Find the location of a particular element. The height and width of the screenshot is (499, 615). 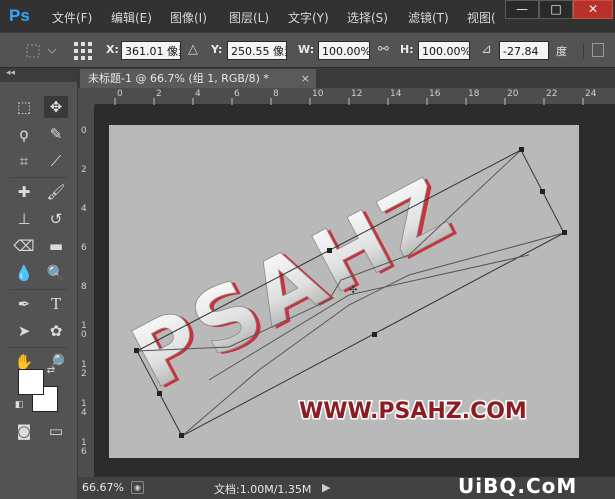

default-colors-icon: ◧ is located at coordinates (19, 405).